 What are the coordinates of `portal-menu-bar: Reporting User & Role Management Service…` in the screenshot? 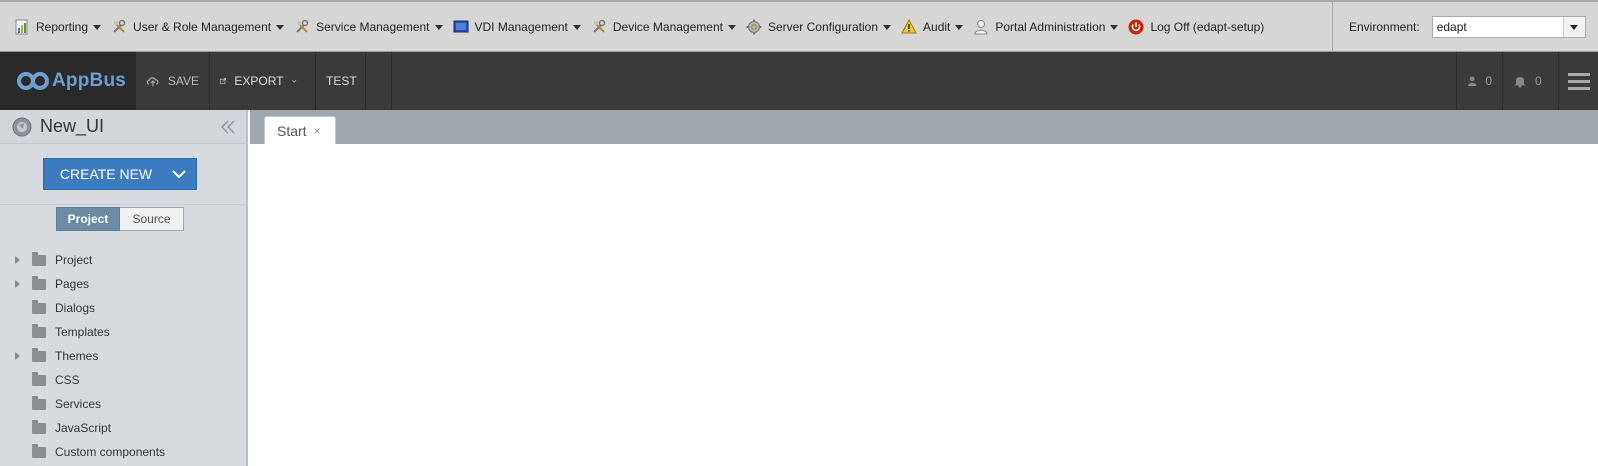 It's located at (799, 26).